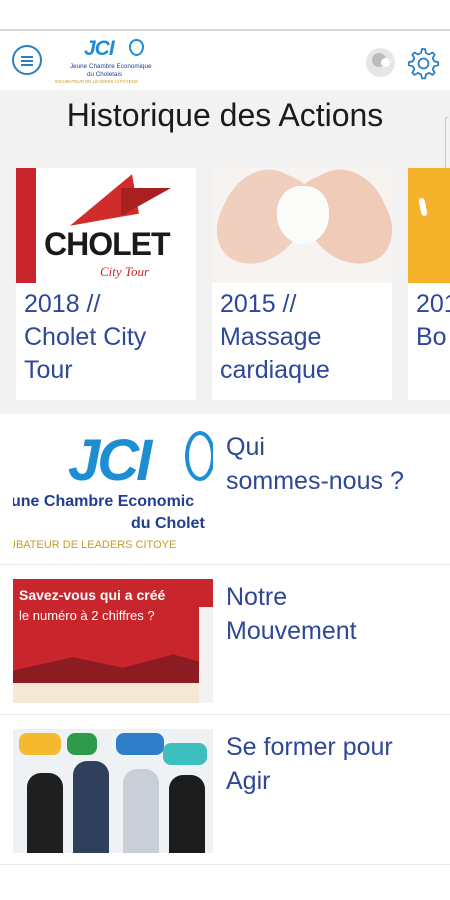 This screenshot has width=450, height=900. I want to click on jci-badge-icon, so click(199, 456).